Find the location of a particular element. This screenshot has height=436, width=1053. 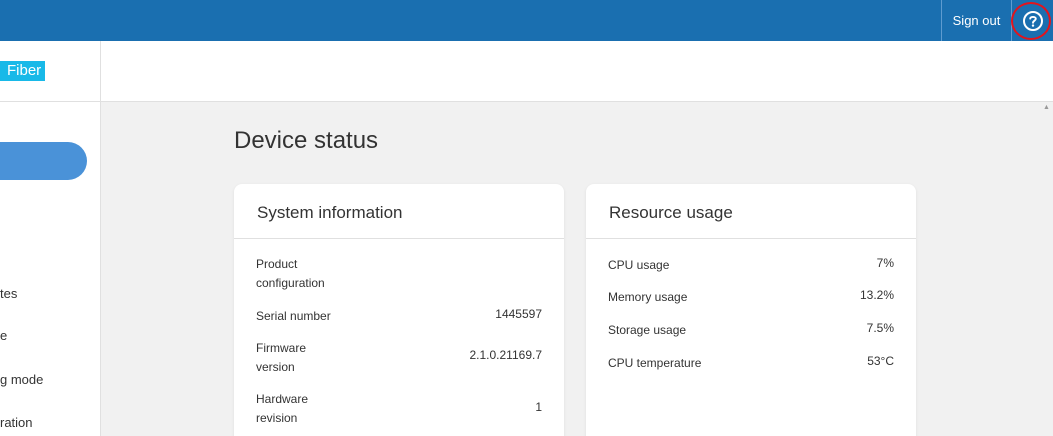

sidebar-item-2: e is located at coordinates (3, 335).